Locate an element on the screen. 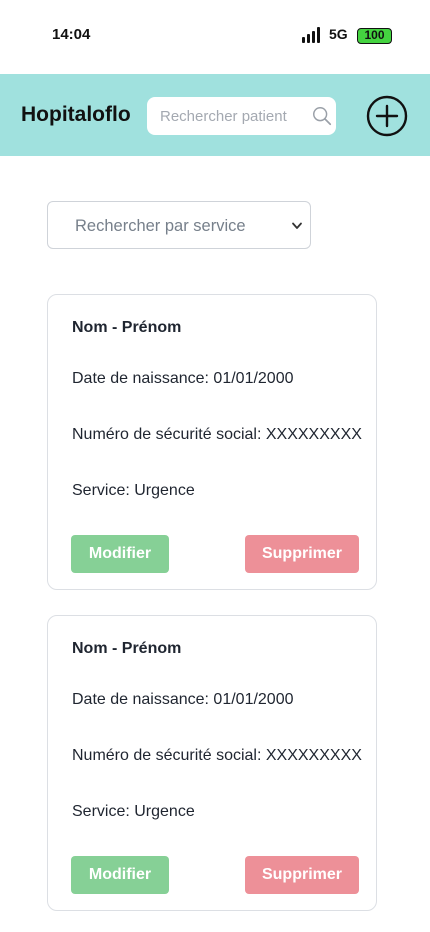  battery-level: 100 is located at coordinates (374, 35).